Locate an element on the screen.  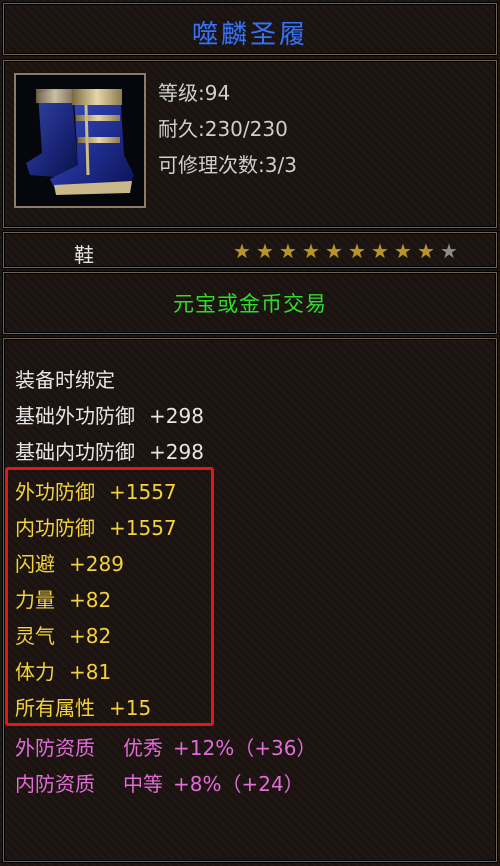
trade-panel: 元宝或金币交易 is located at coordinates (250, 303).